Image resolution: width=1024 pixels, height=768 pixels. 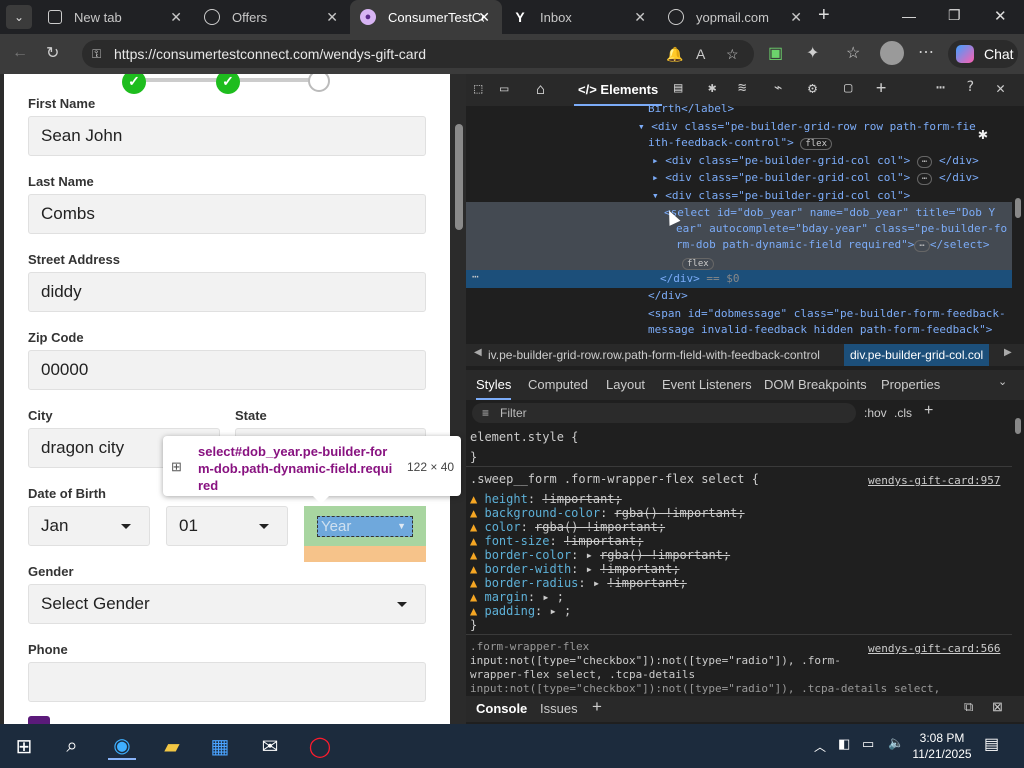 What do you see at coordinates (1018, 222) in the screenshot?
I see `dom-scrollbar` at bounding box center [1018, 222].